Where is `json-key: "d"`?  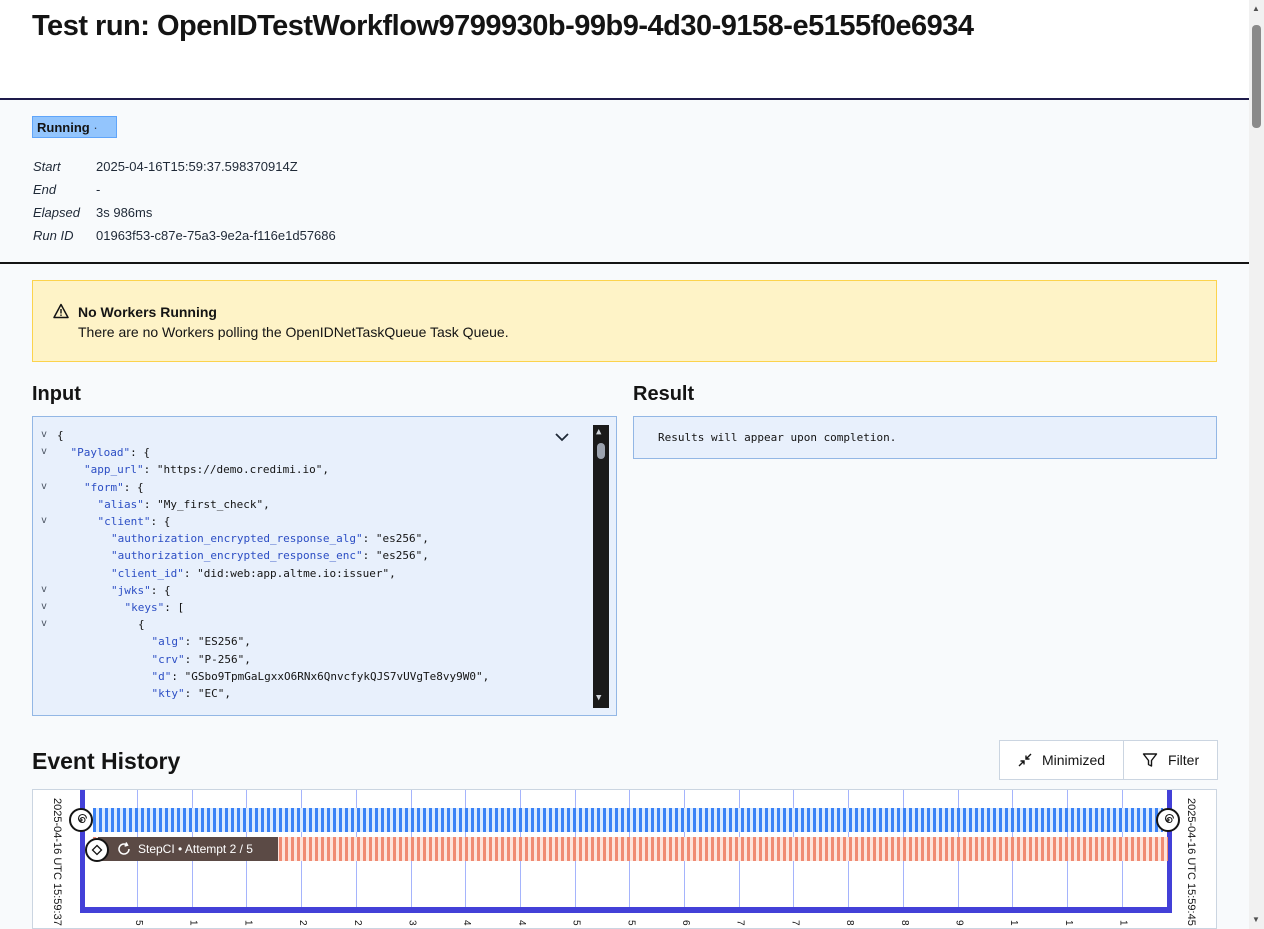
json-key: "d" is located at coordinates (161, 676).